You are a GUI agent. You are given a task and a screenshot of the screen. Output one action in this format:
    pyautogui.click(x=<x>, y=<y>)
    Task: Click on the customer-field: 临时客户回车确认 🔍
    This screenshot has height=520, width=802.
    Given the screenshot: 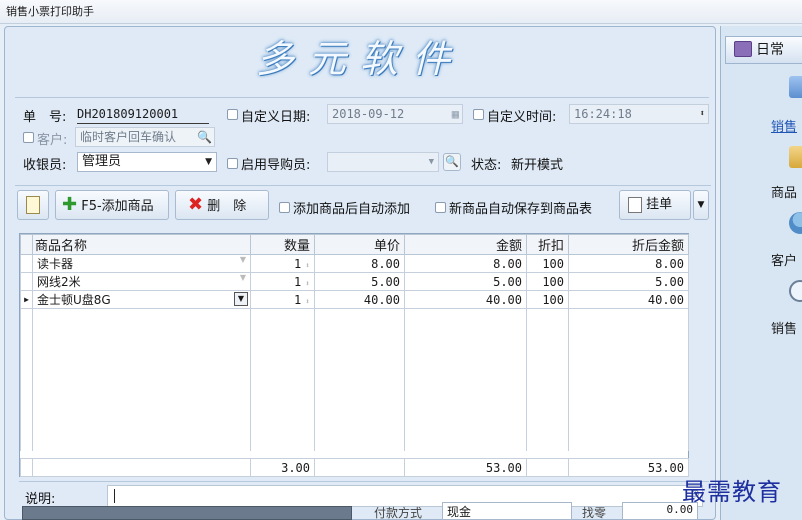 What is the action you would take?
    pyautogui.click(x=145, y=137)
    